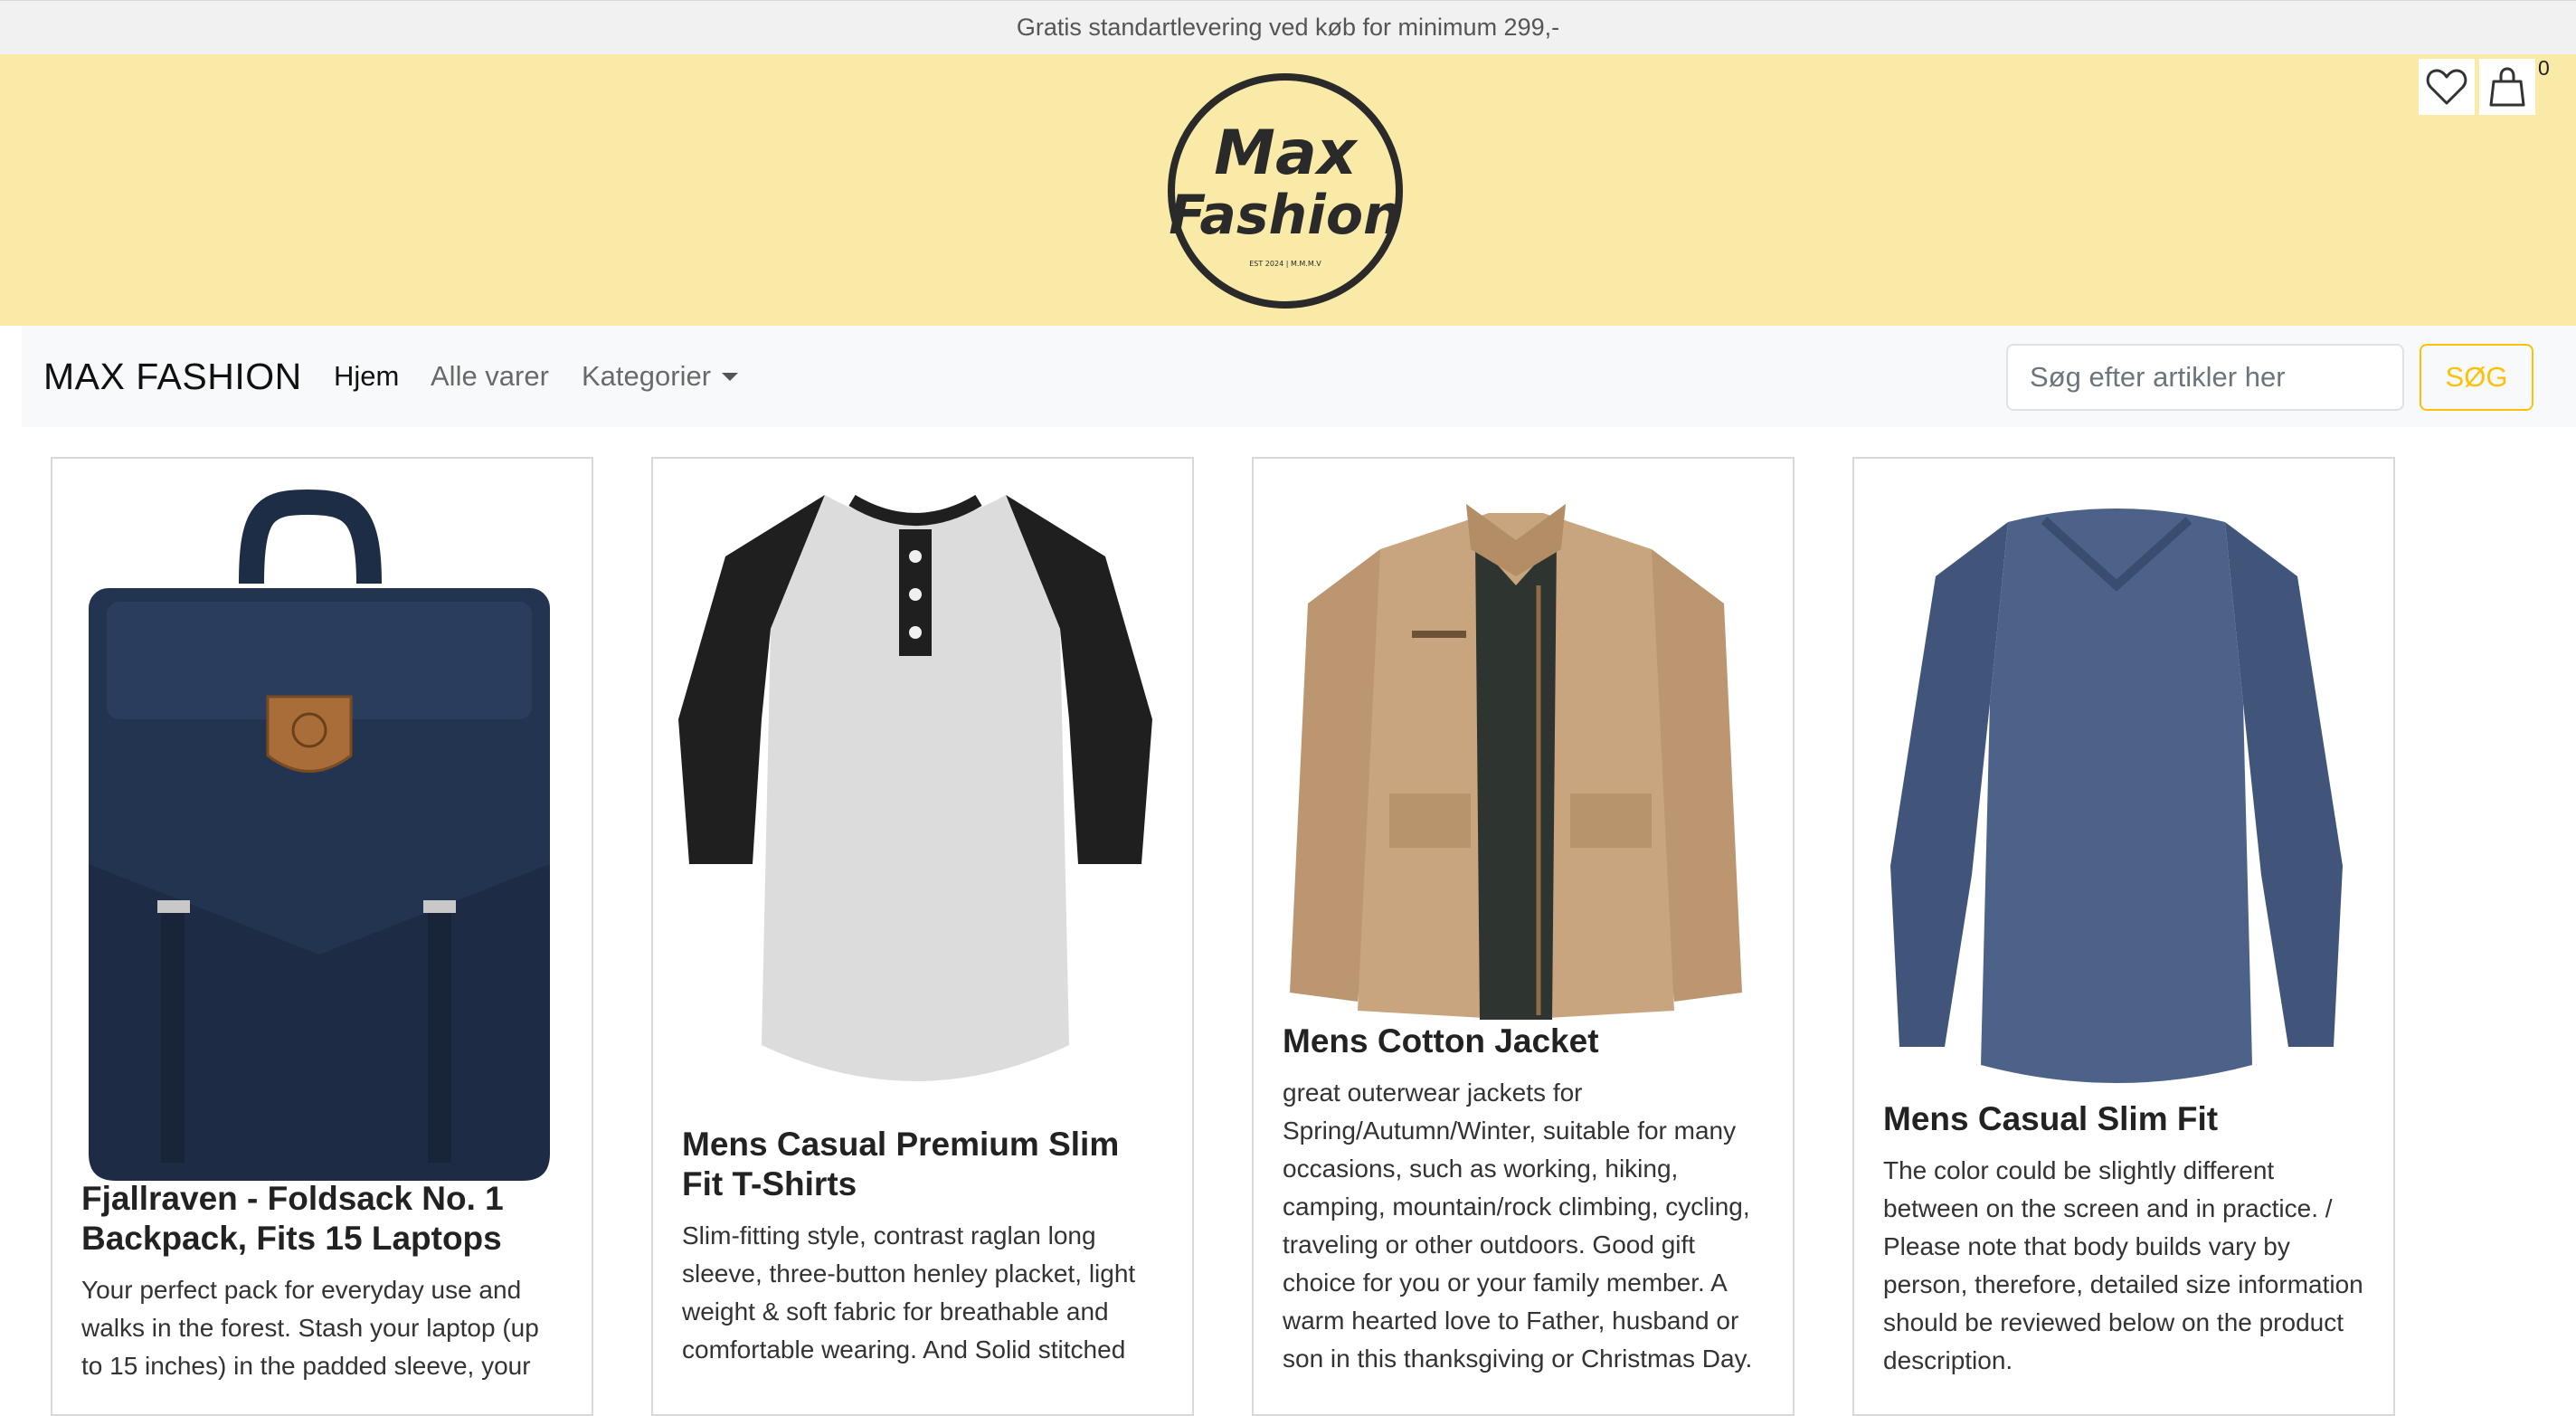 The width and height of the screenshot is (2576, 1416). I want to click on cart-button, so click(2507, 87).